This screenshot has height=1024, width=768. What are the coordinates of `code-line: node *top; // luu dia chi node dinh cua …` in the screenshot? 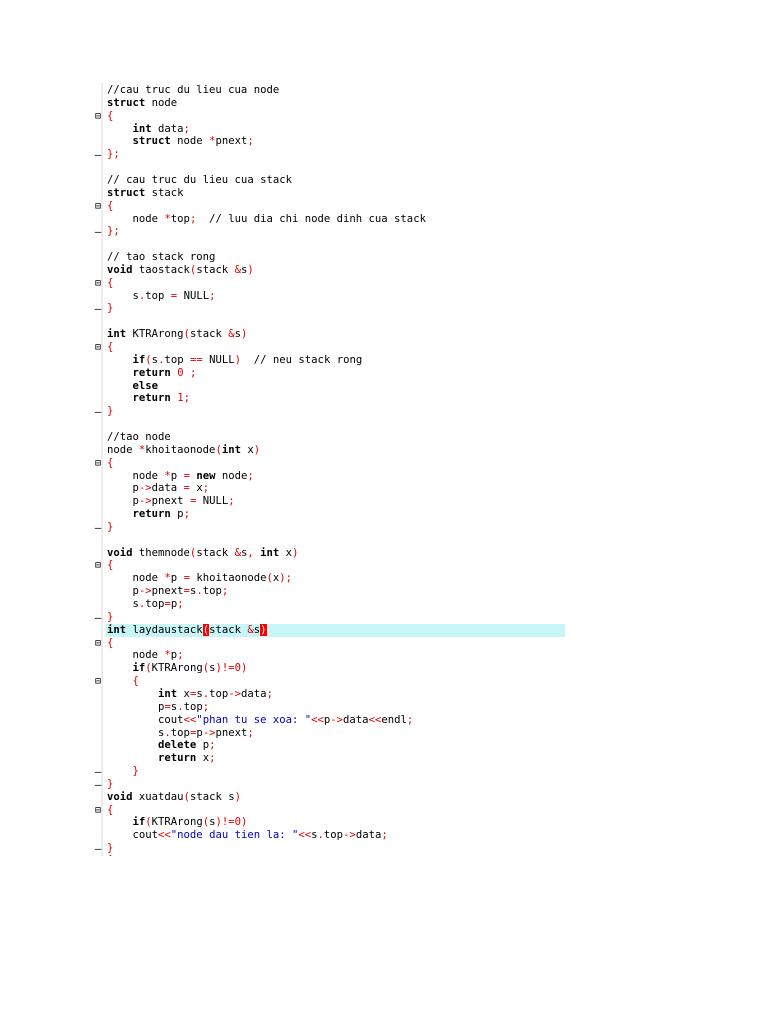 It's located at (266, 219).